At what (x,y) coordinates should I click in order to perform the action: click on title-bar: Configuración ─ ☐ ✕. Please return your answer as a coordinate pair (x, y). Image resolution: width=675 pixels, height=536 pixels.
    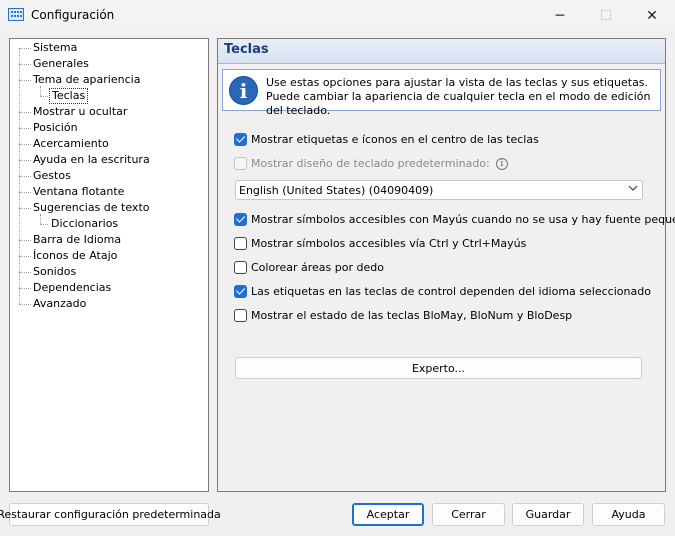
    Looking at the image, I should click on (337, 15).